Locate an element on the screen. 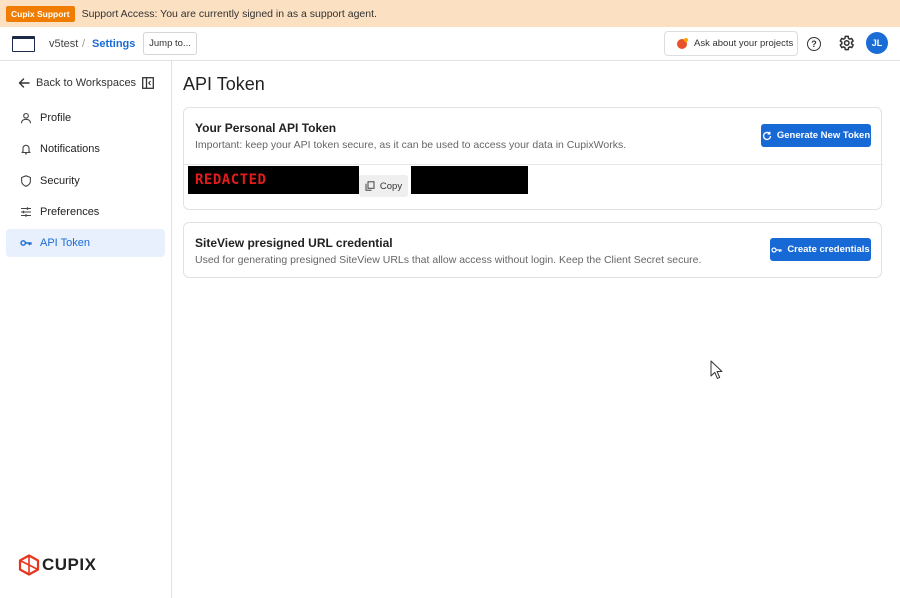 This screenshot has height=598, width=900. breadcrumb-settings: Settings is located at coordinates (113, 44).